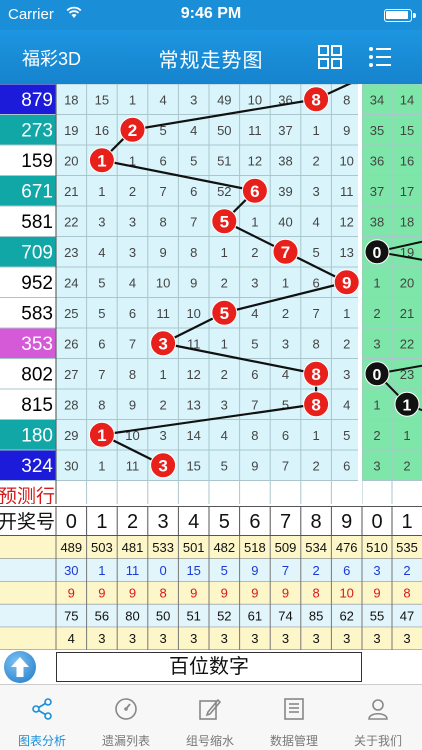 This screenshot has height=750, width=422. I want to click on draw-number: 353, so click(37, 344).